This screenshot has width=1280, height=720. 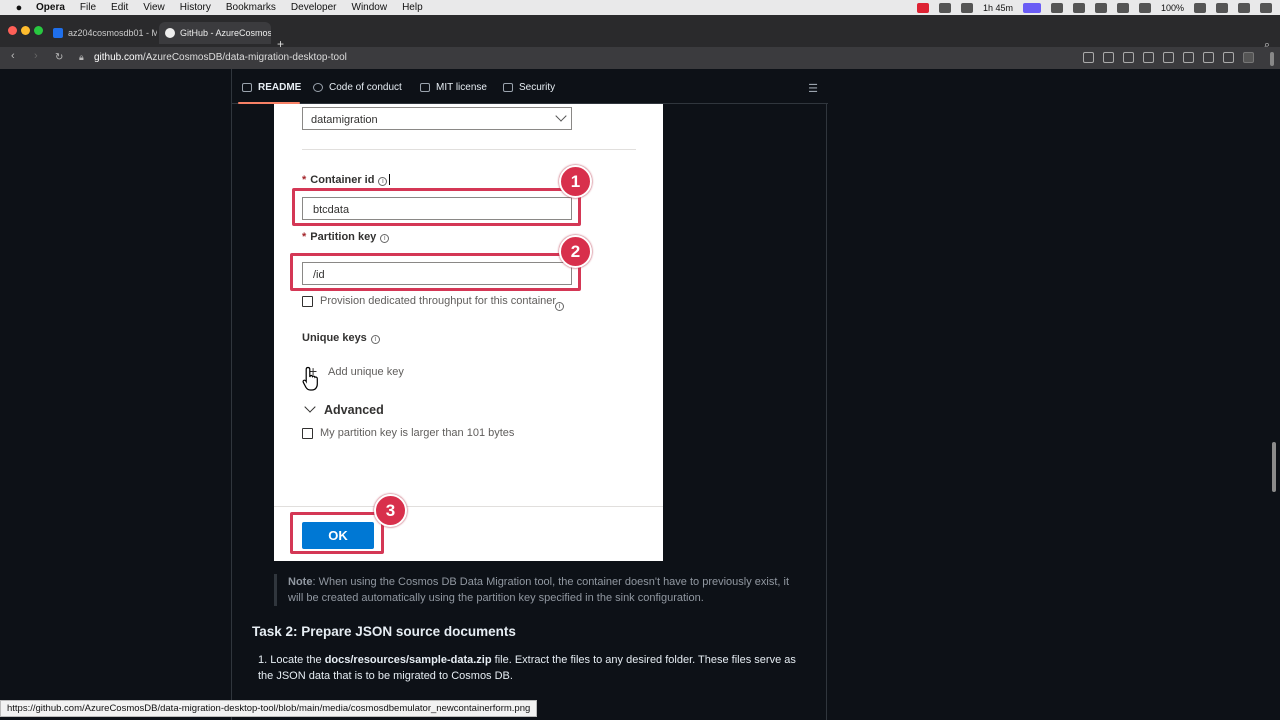 What do you see at coordinates (1272, 59) in the screenshot?
I see `sidebar-scroll-indicator` at bounding box center [1272, 59].